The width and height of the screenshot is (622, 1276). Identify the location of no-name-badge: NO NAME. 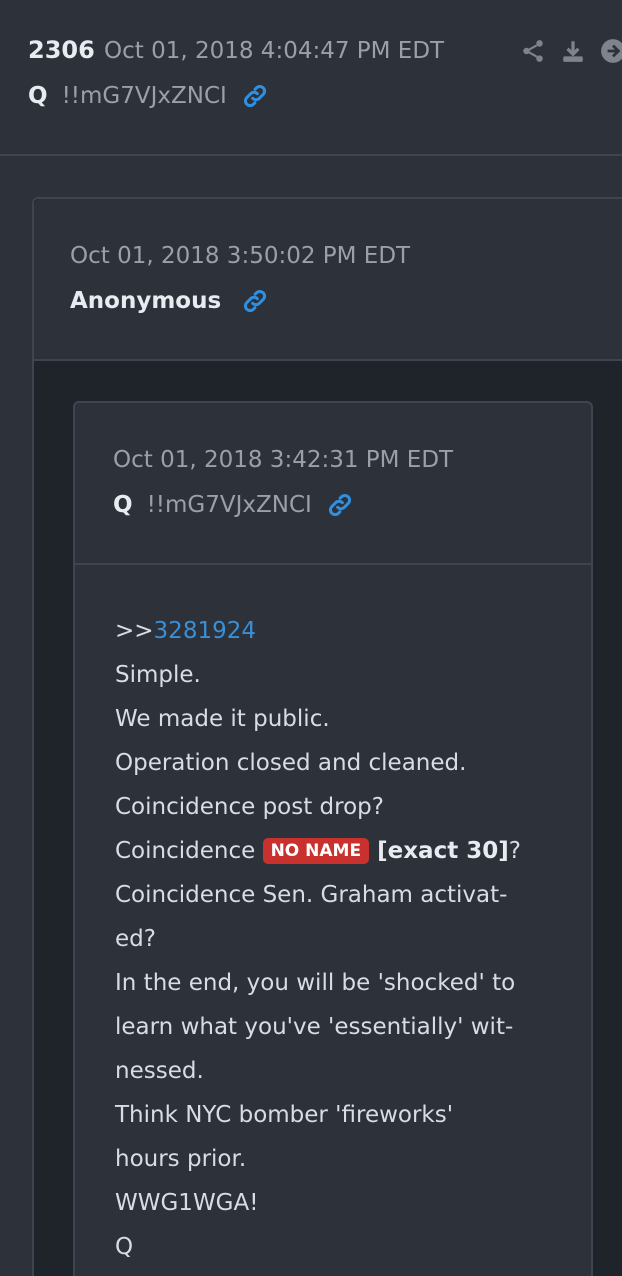
(316, 851).